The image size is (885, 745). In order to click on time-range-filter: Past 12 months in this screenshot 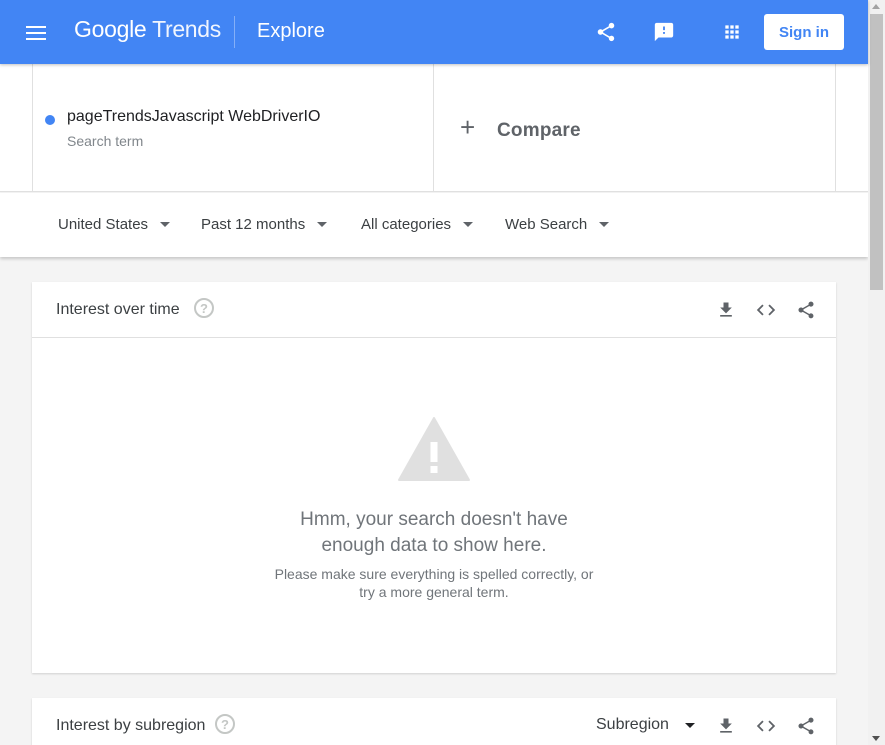, I will do `click(264, 224)`.